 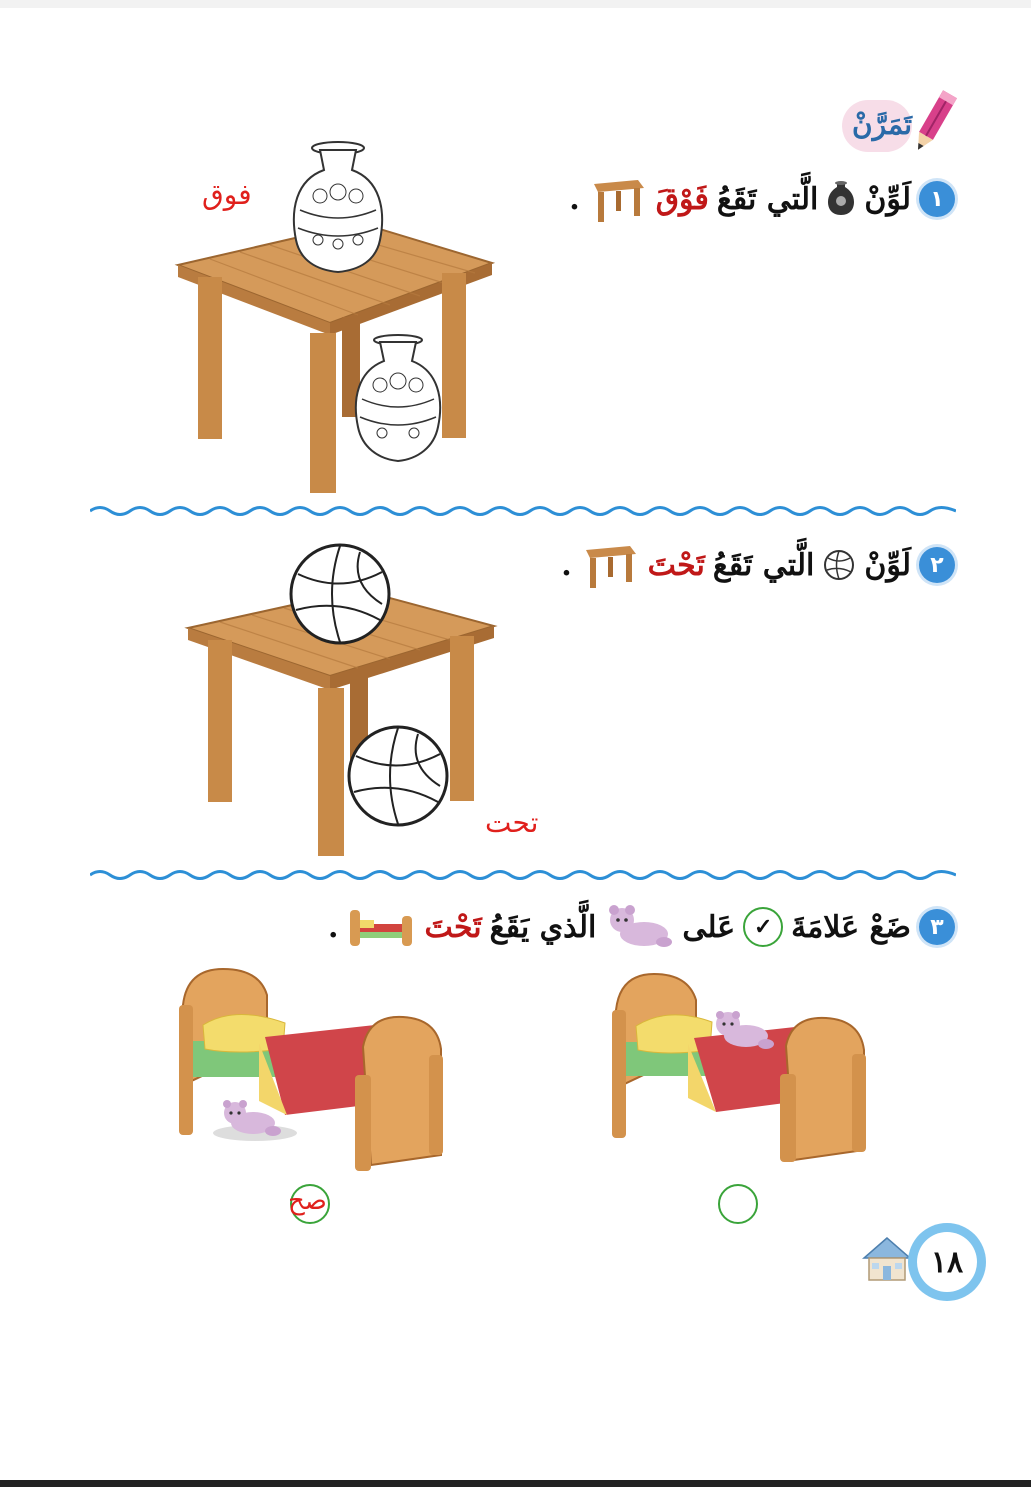 What do you see at coordinates (333, 927) in the screenshot?
I see `q3-period: .` at bounding box center [333, 927].